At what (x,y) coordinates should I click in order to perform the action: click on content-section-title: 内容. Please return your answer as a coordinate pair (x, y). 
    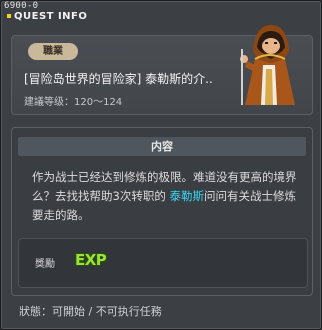
    Looking at the image, I should click on (162, 146).